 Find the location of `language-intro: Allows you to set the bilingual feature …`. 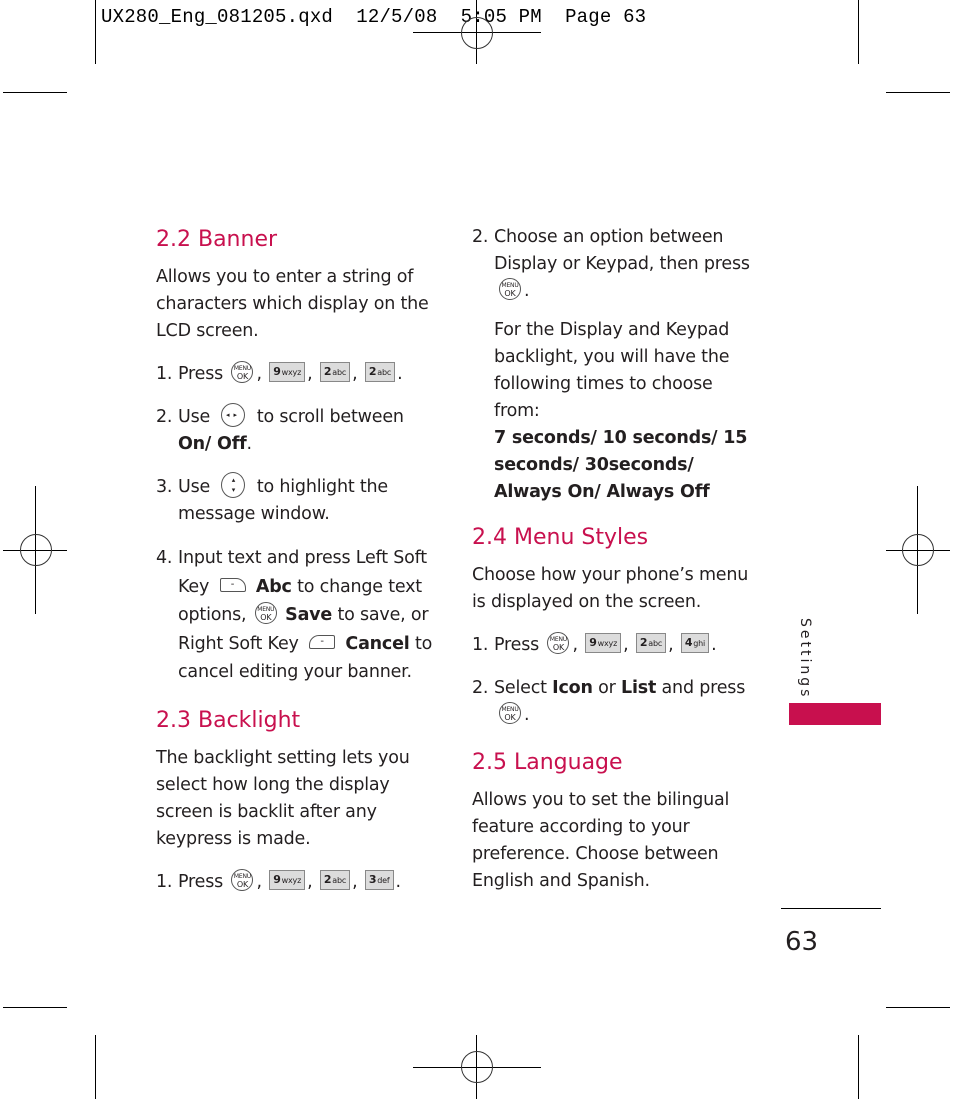

language-intro: Allows you to set the bilingual feature … is located at coordinates (601, 840).